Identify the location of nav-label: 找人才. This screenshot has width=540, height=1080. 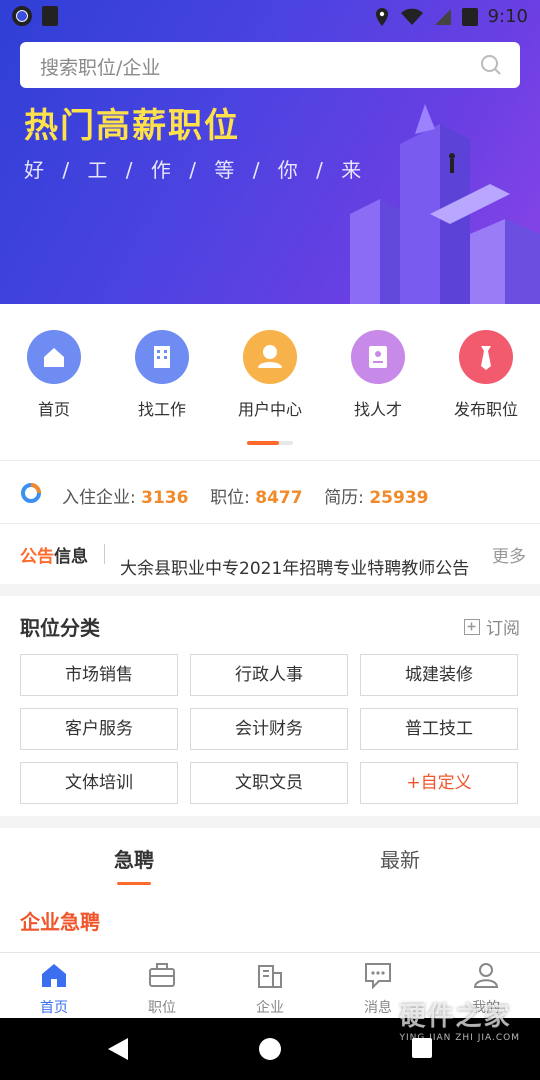
(377, 409).